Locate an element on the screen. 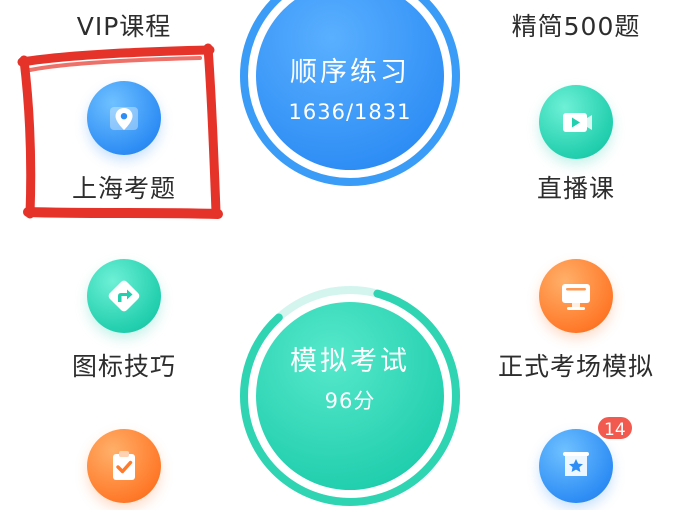 The width and height of the screenshot is (700, 510). icon-tips-label: 图标技巧 is located at coordinates (123, 366).